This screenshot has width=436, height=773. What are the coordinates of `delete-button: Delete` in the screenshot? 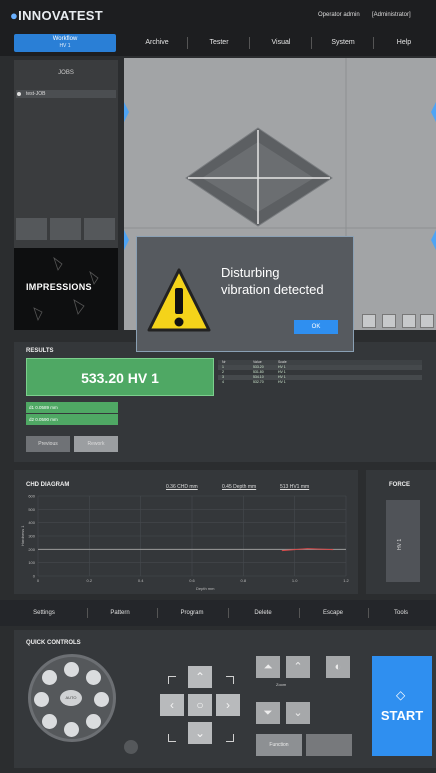 It's located at (263, 613).